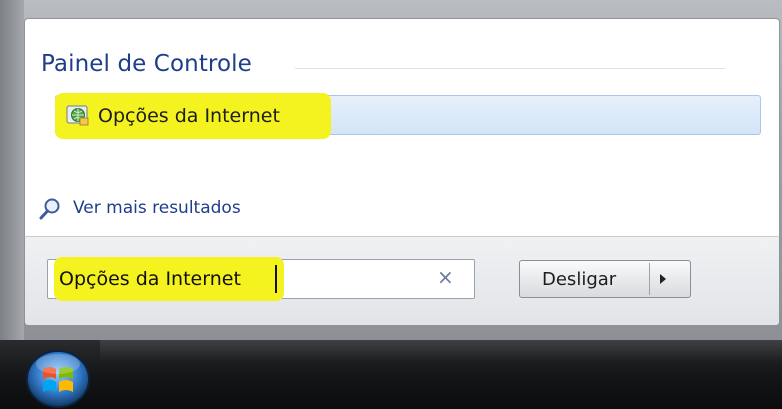  What do you see at coordinates (157, 208) in the screenshot?
I see `see-more-results-label: Ver mais resultados` at bounding box center [157, 208].